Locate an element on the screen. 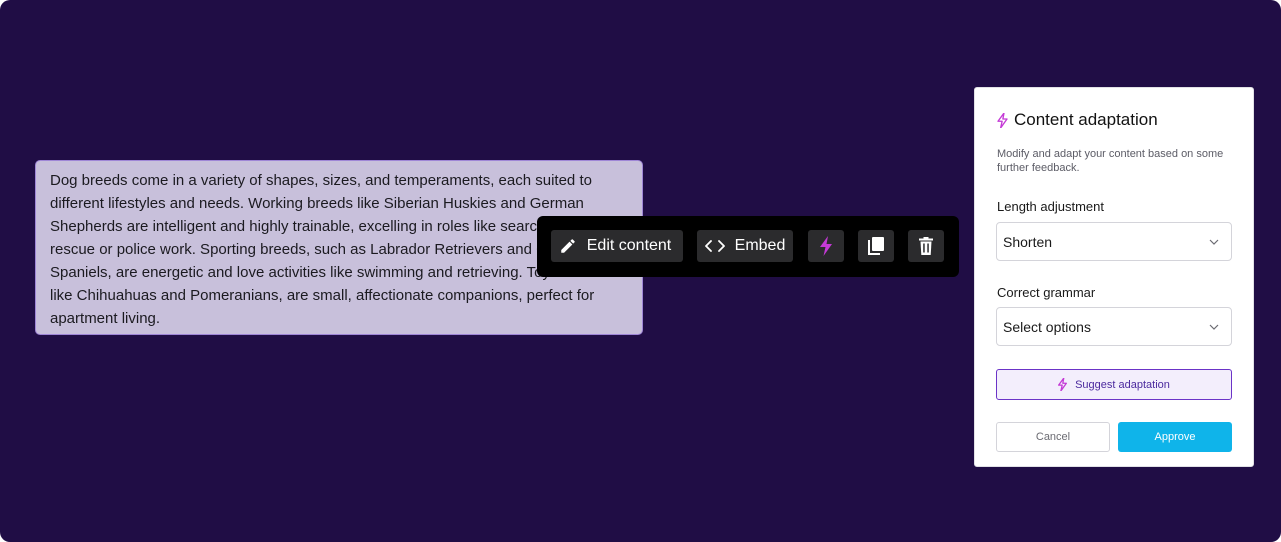 Image resolution: width=1281 pixels, height=542 pixels. panel-title: Content adaptation is located at coordinates (1077, 120).